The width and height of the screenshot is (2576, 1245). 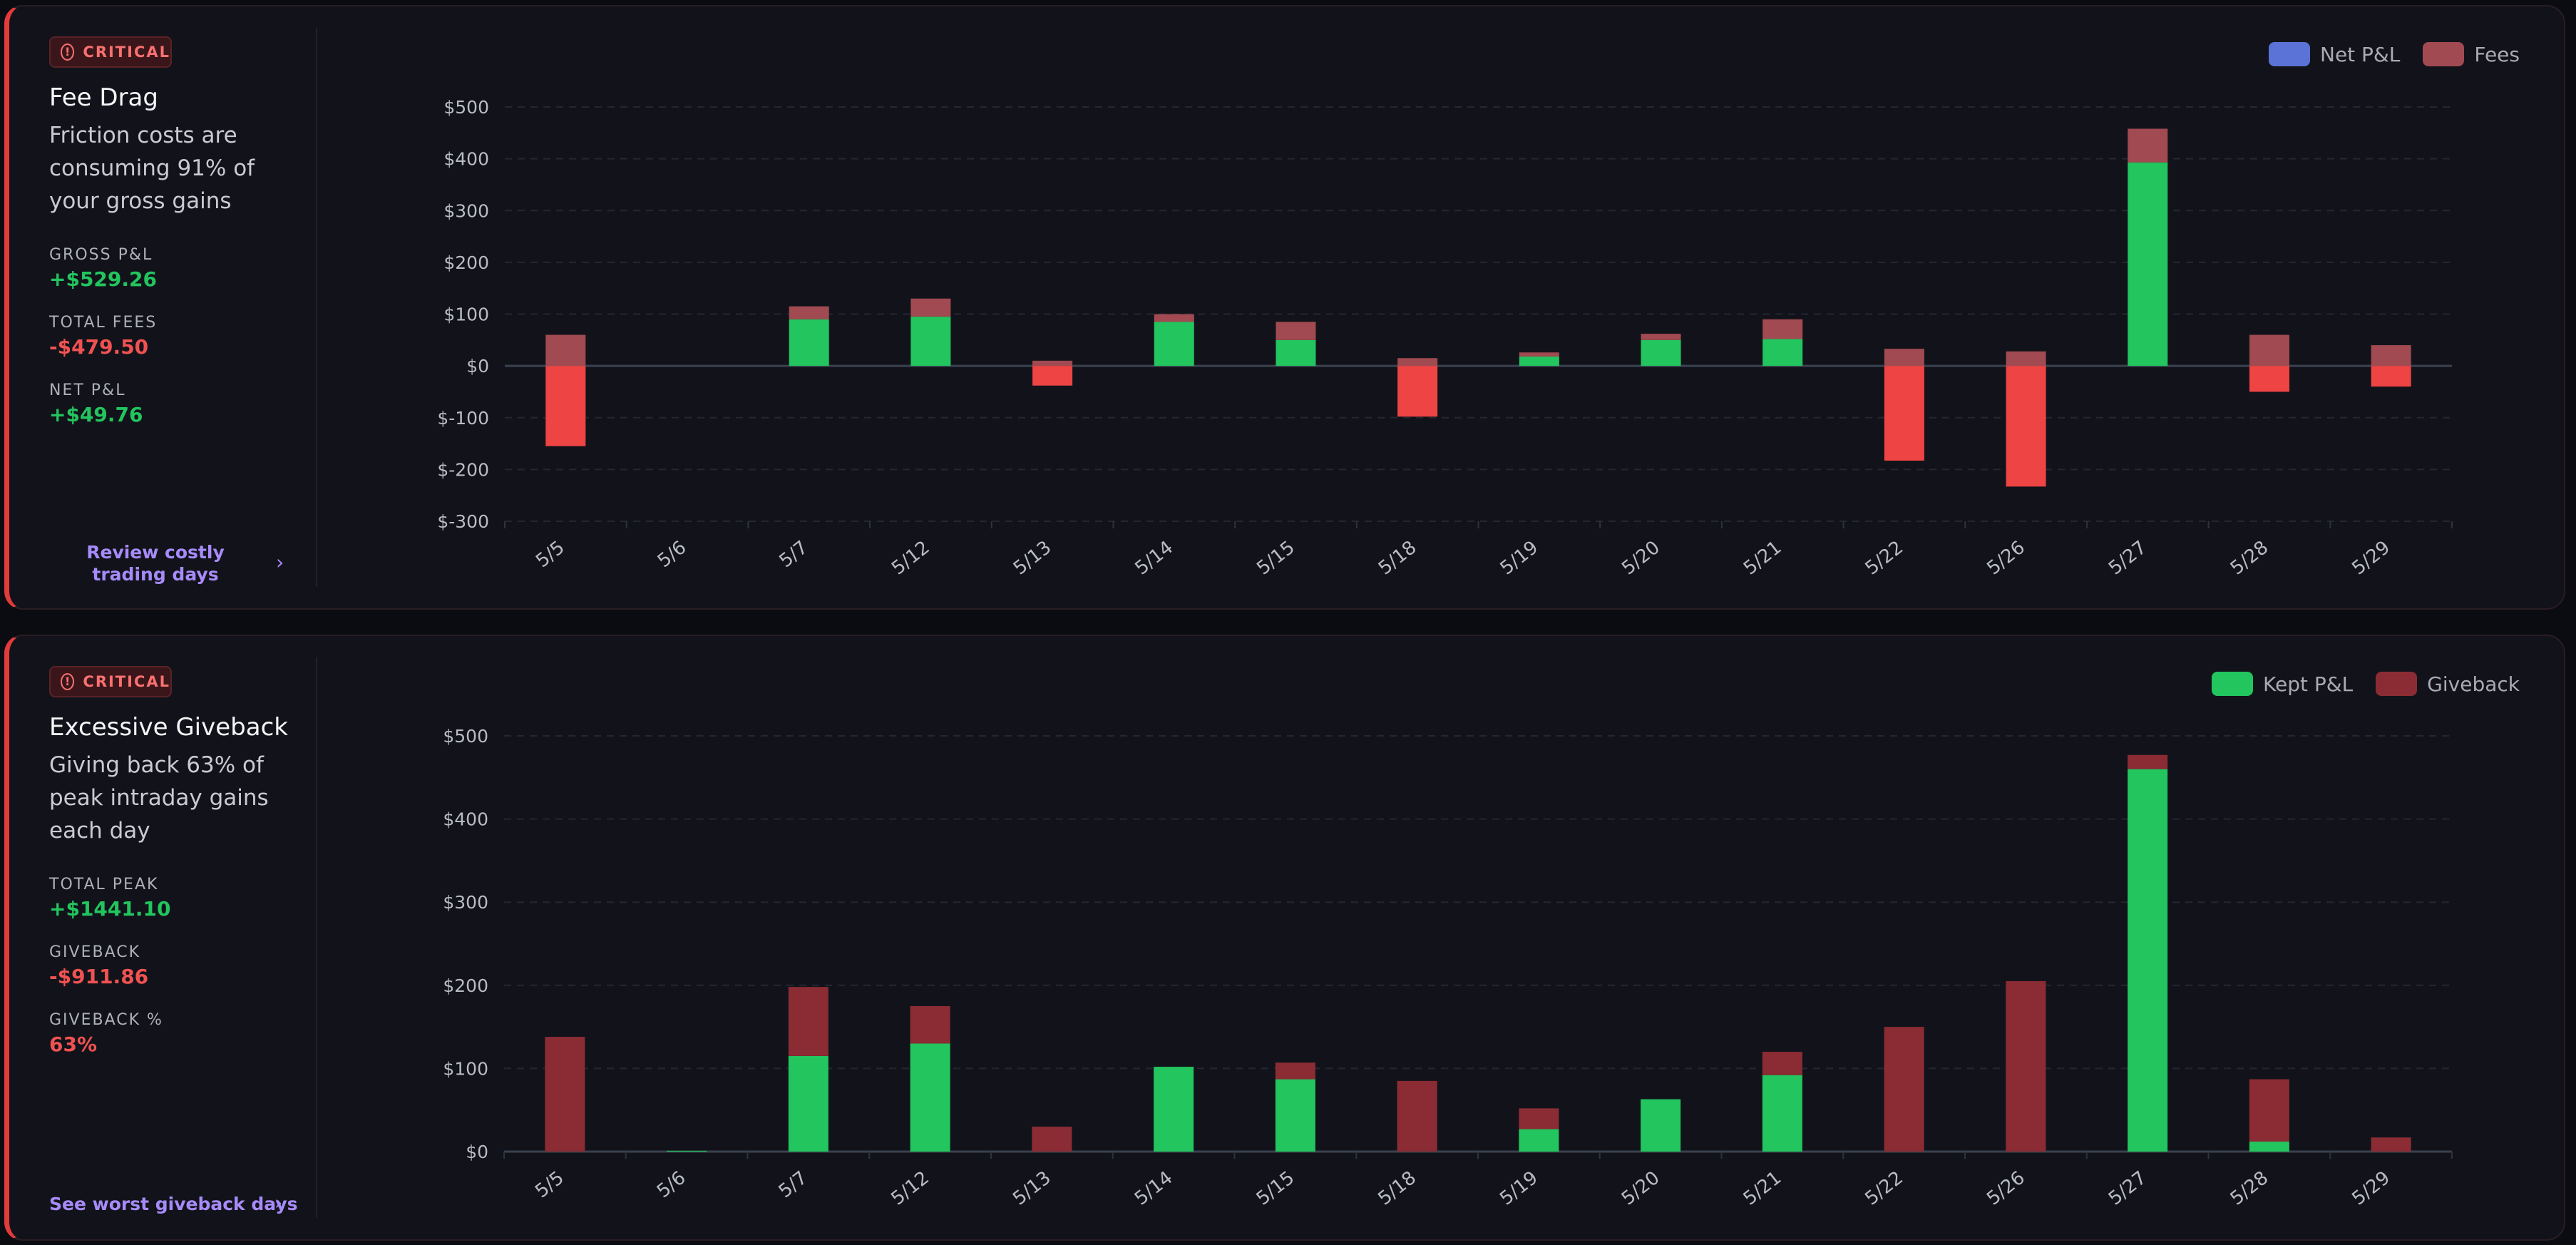 I want to click on y-tick-label: $-200, so click(x=463, y=469).